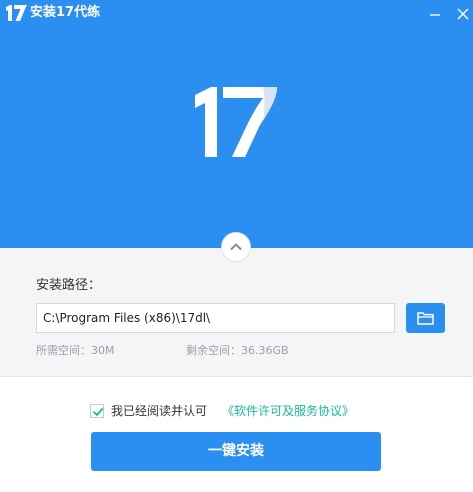  What do you see at coordinates (236, 16) in the screenshot?
I see `title-bar: 安装17代练` at bounding box center [236, 16].